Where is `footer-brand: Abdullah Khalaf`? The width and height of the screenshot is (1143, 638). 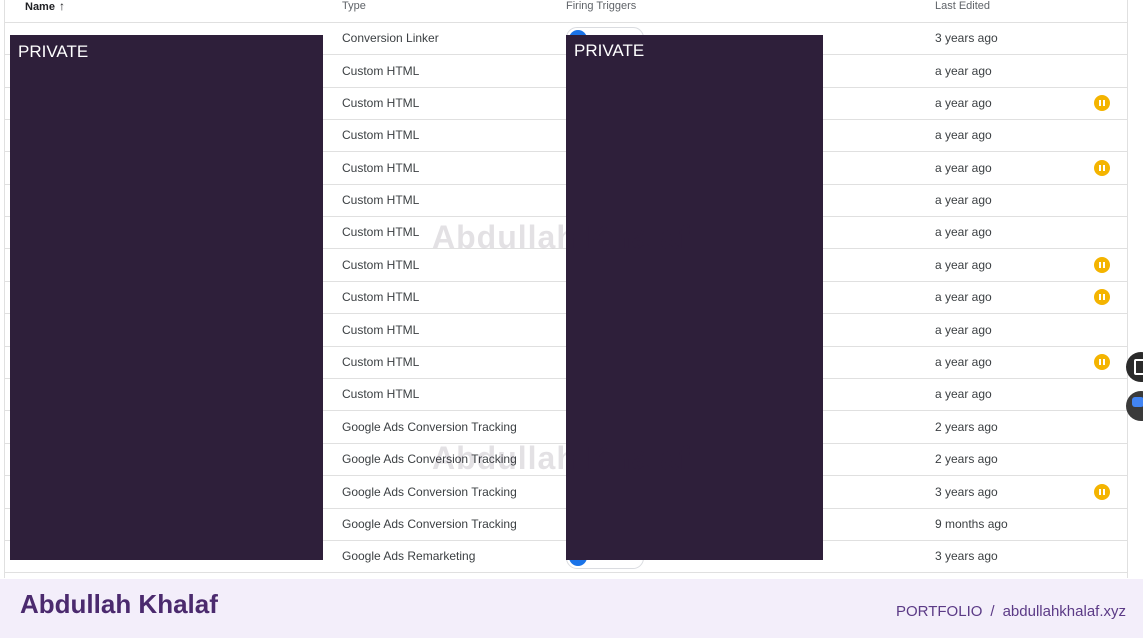 footer-brand: Abdullah Khalaf is located at coordinates (119, 604).